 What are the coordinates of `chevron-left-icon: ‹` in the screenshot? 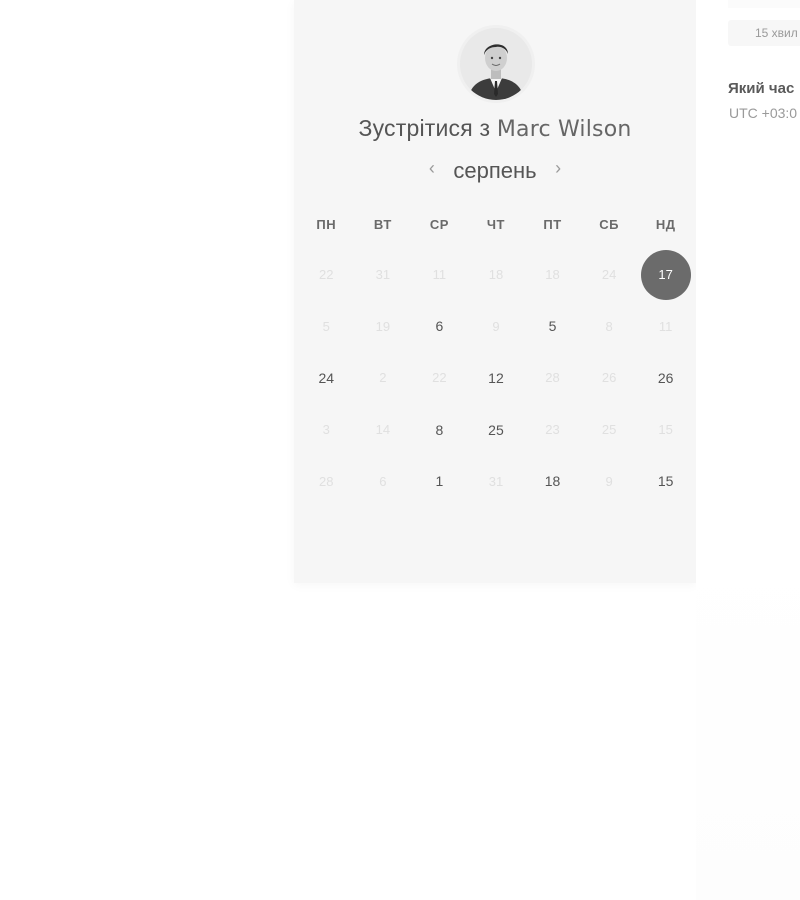 It's located at (432, 168).